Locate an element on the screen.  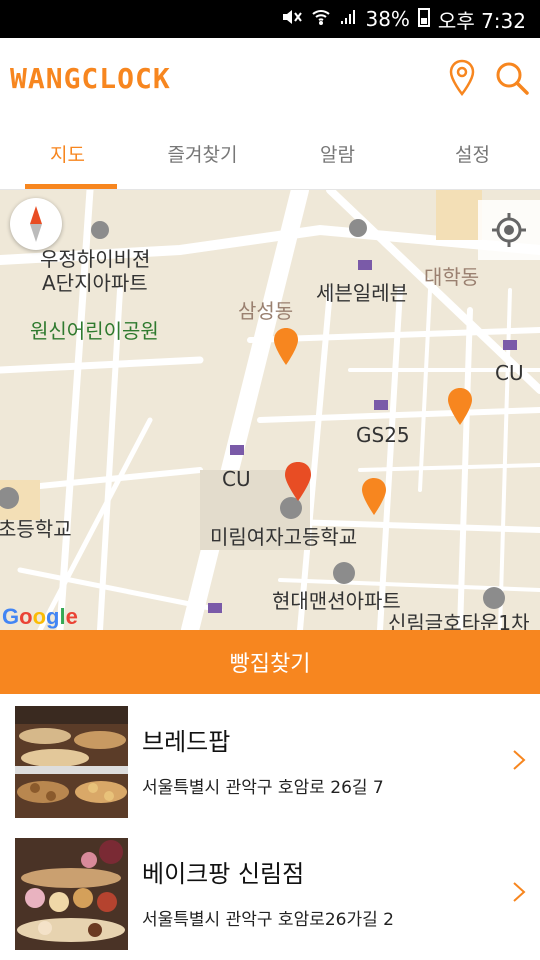
location-pin-button is located at coordinates (462, 78).